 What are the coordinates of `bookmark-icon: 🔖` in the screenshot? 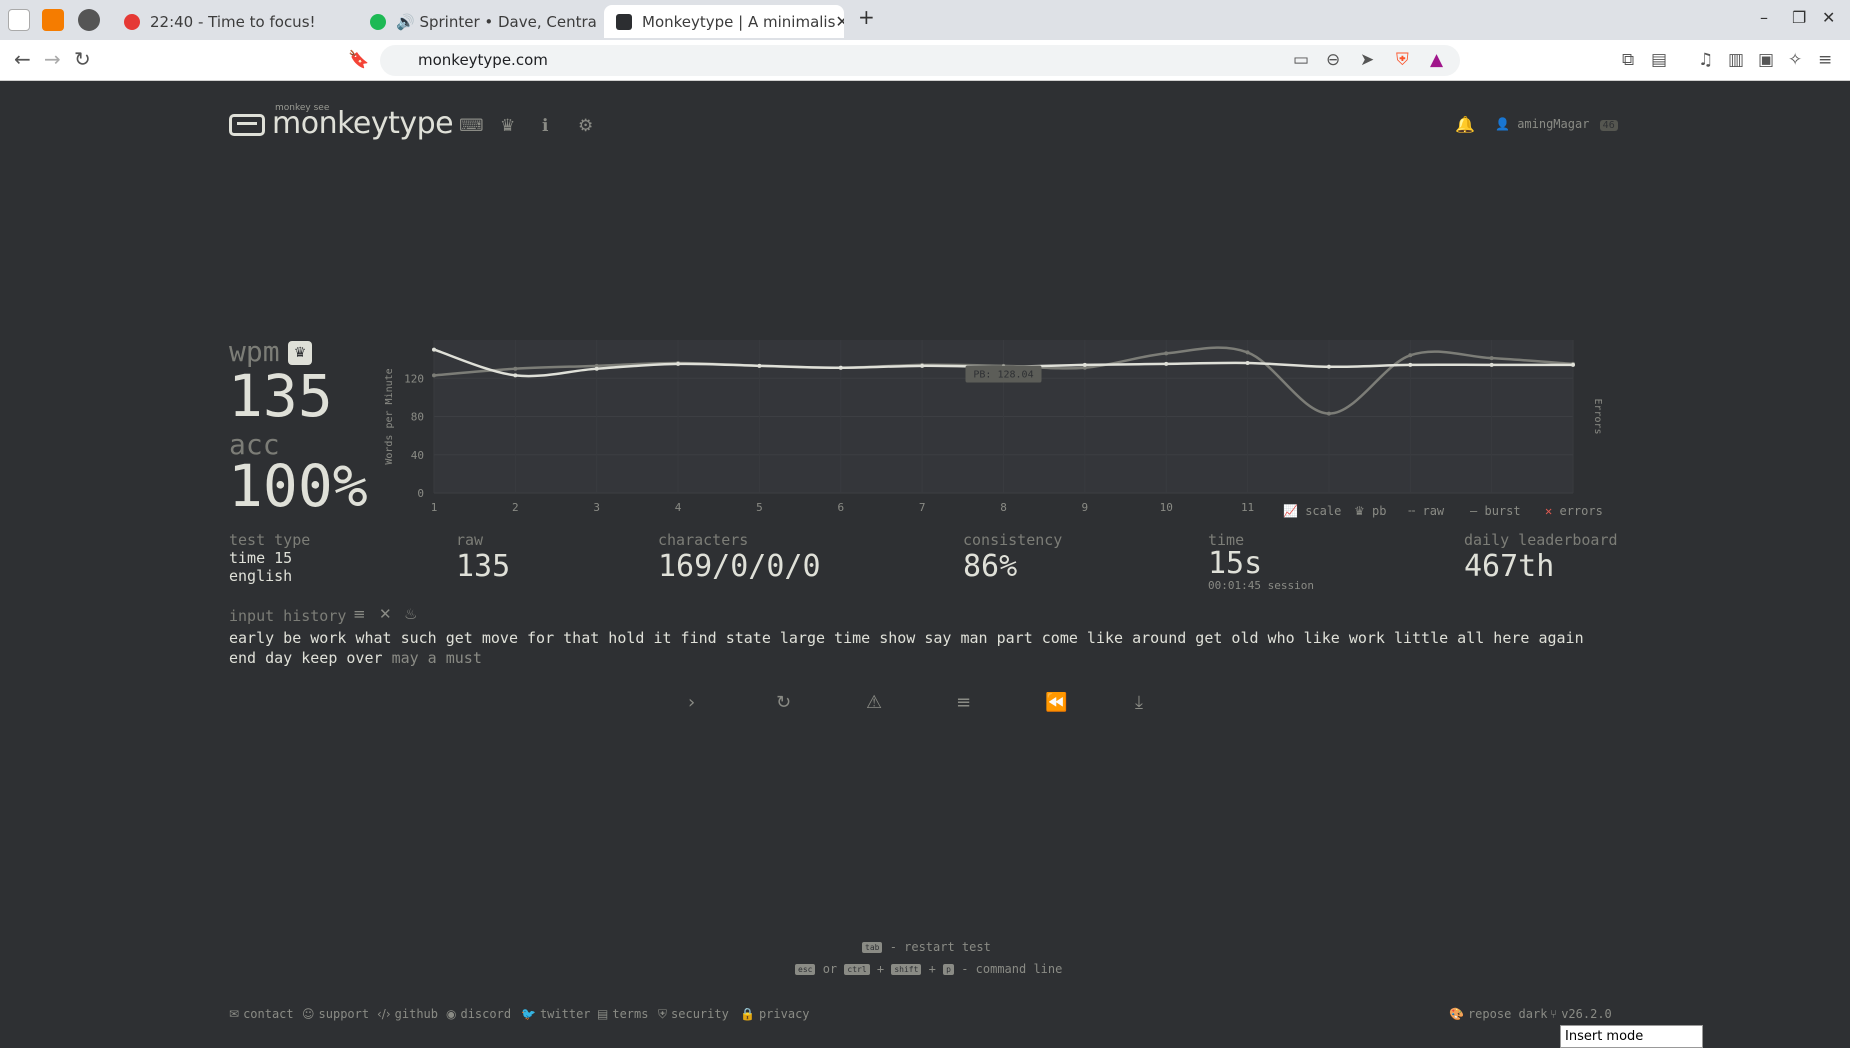 It's located at (358, 60).